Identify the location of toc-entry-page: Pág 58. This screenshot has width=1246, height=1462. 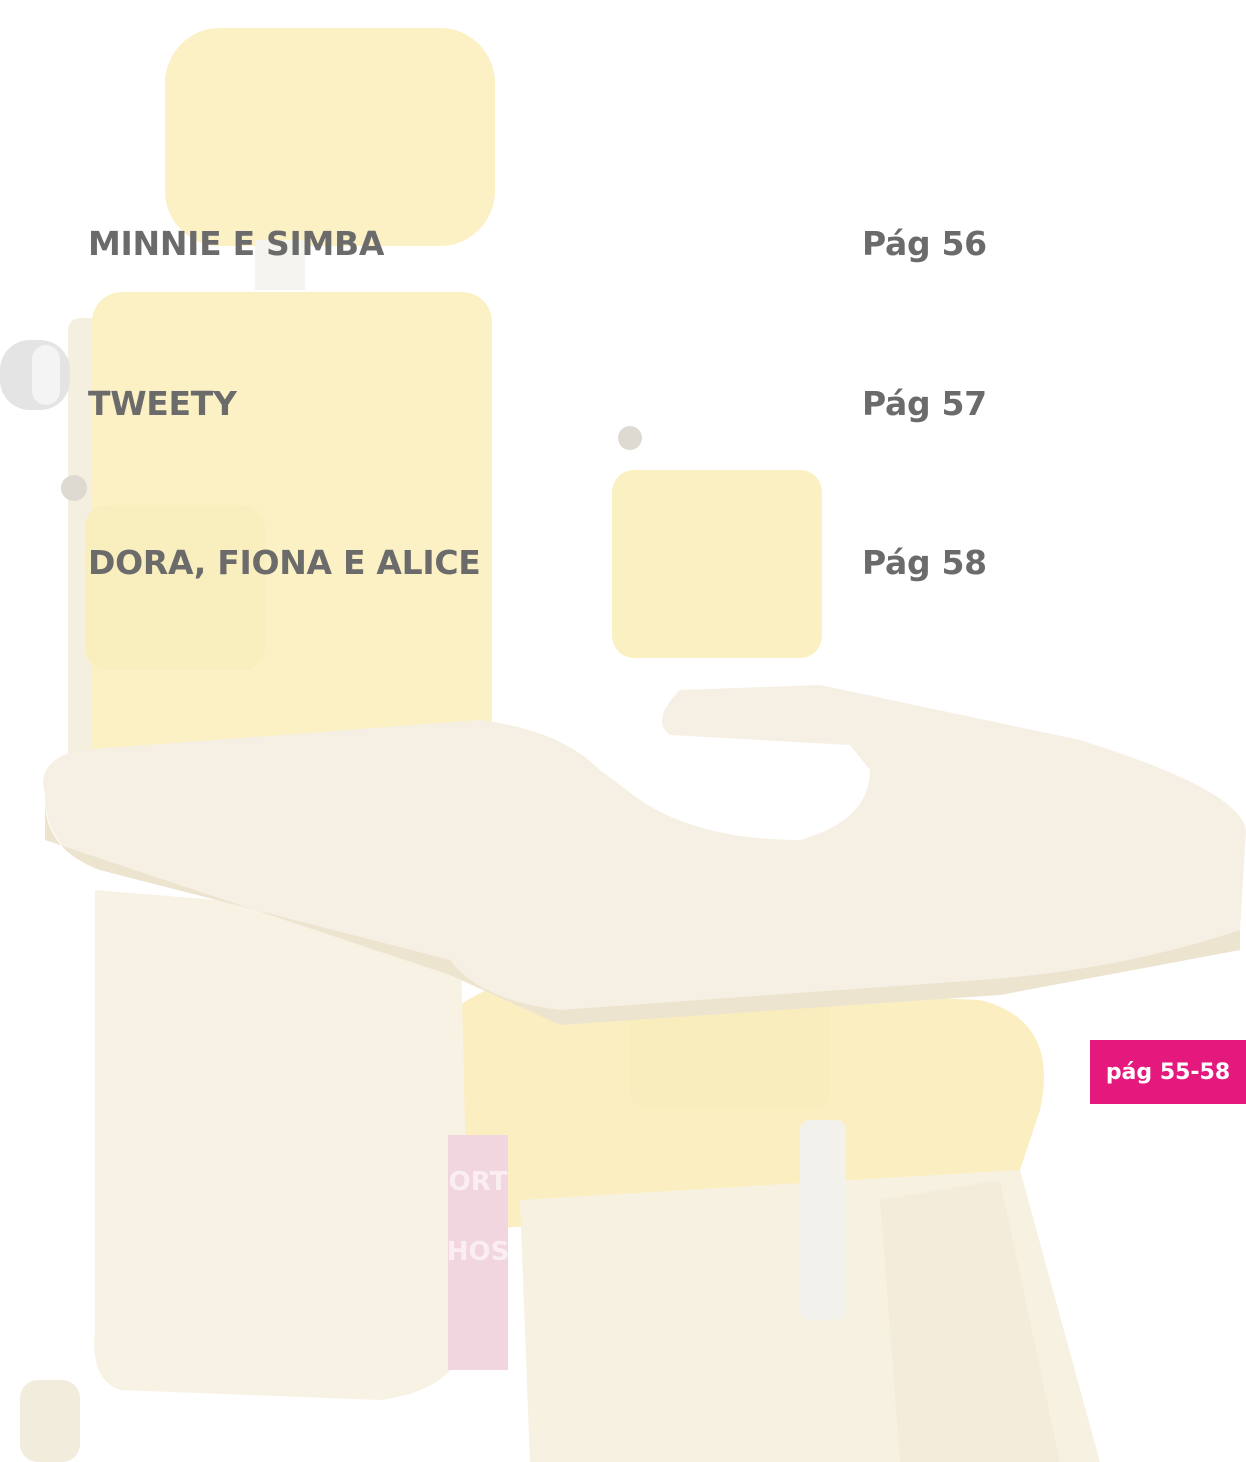
(924, 562).